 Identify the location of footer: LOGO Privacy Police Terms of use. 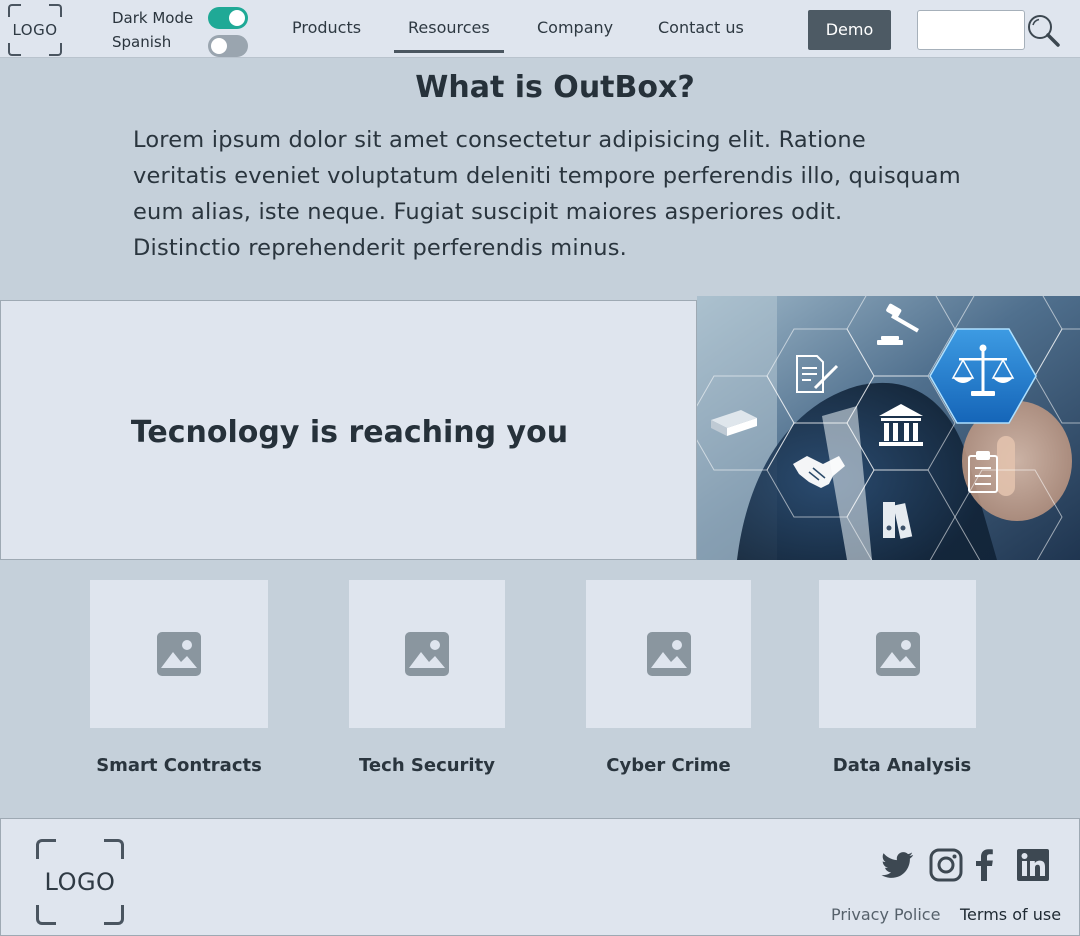
(540, 877).